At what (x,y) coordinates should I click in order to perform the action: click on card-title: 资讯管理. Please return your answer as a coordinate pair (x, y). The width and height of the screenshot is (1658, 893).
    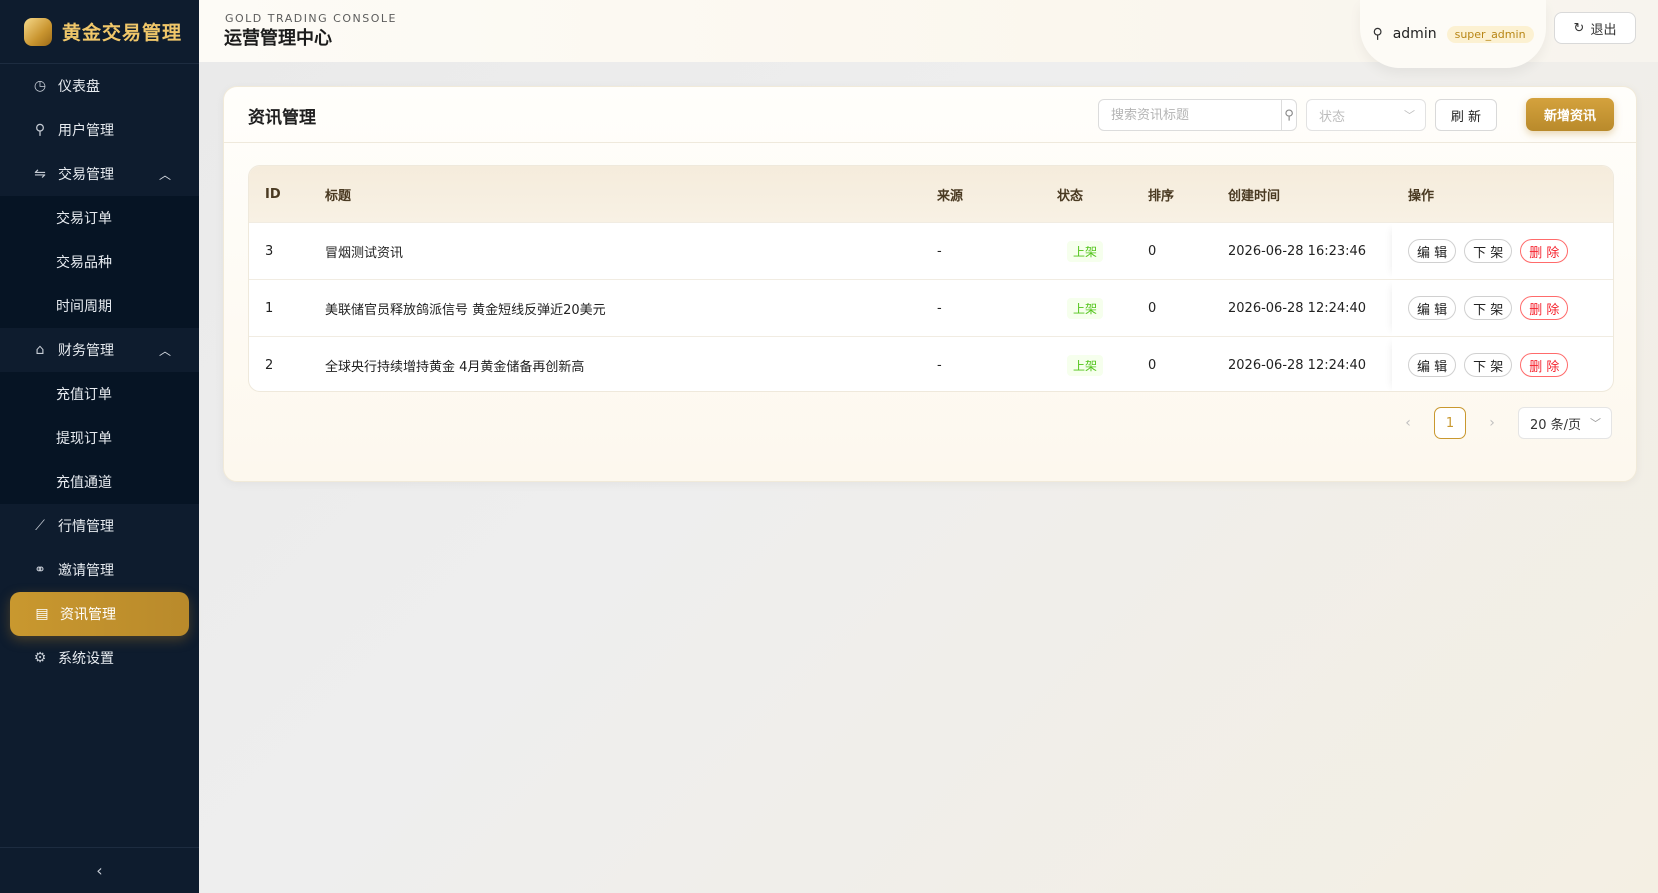
    Looking at the image, I should click on (282, 118).